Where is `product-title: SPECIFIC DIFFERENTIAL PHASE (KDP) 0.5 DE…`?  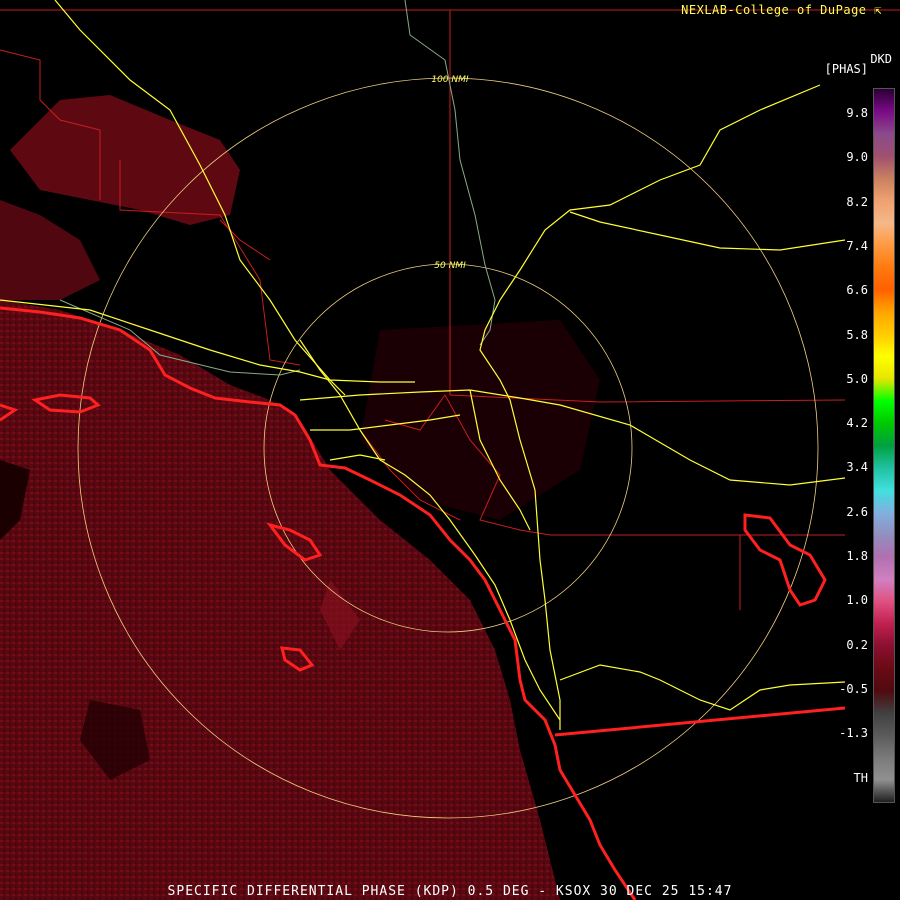 product-title: SPECIFIC DIFFERENTIAL PHASE (KDP) 0.5 DE… is located at coordinates (450, 891).